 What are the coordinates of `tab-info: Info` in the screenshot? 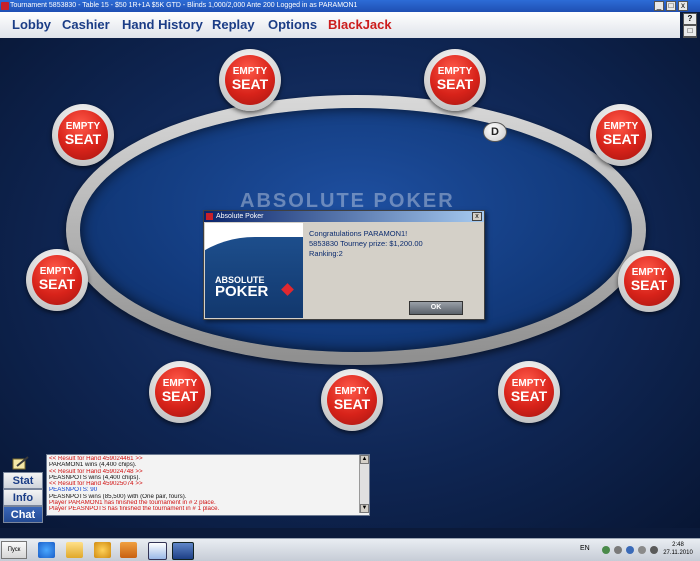 It's located at (23, 497).